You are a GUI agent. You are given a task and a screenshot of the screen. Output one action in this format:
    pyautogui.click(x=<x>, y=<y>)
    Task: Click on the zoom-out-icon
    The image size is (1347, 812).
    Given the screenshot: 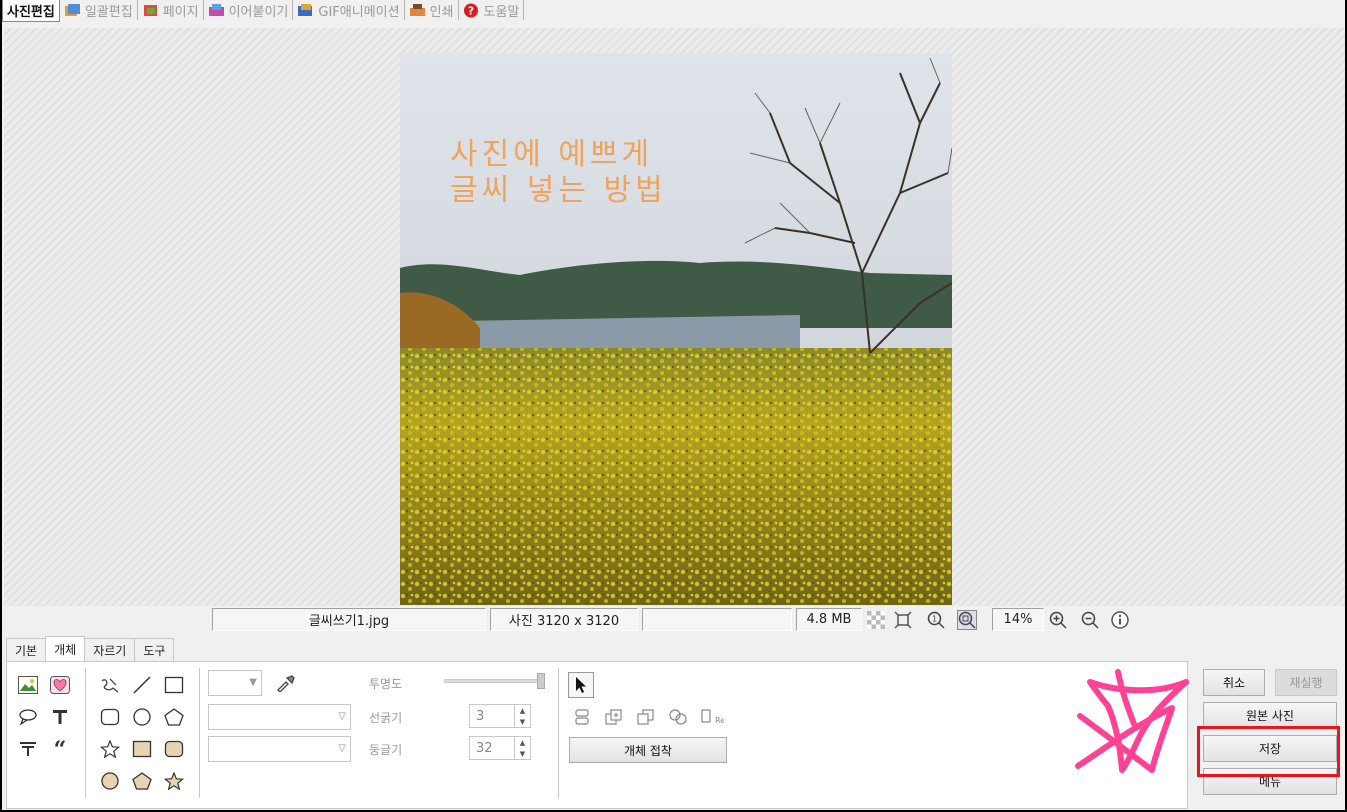 What is the action you would take?
    pyautogui.click(x=1090, y=620)
    